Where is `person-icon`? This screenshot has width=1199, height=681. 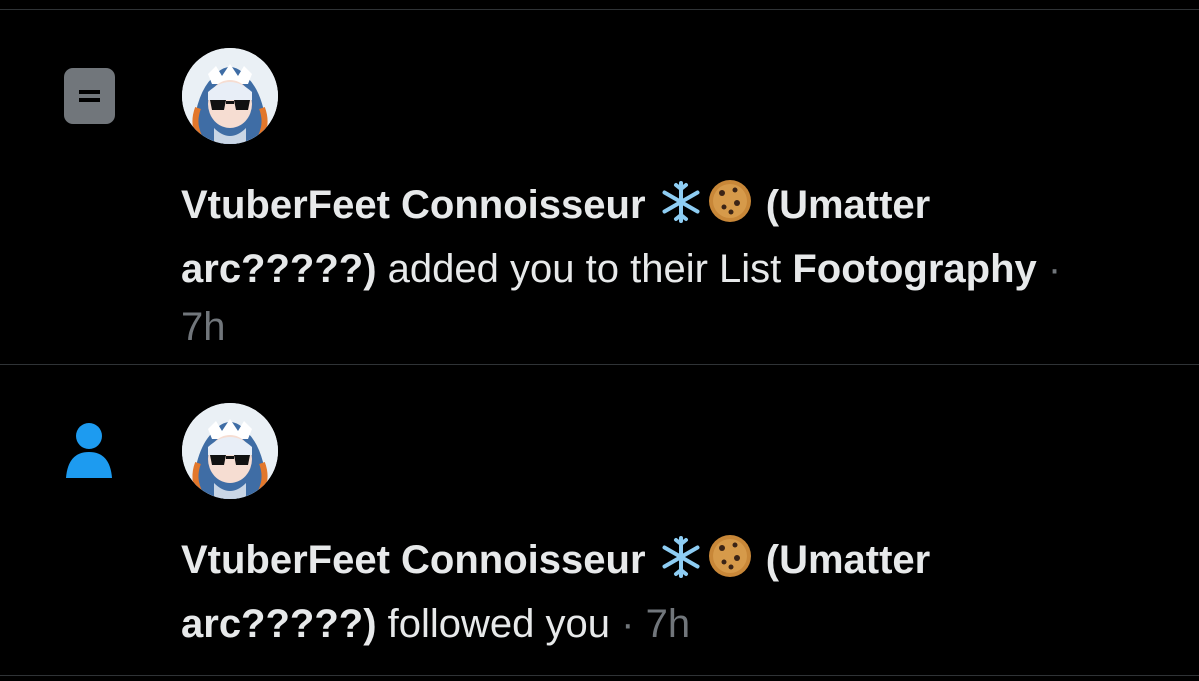
person-icon is located at coordinates (89, 453).